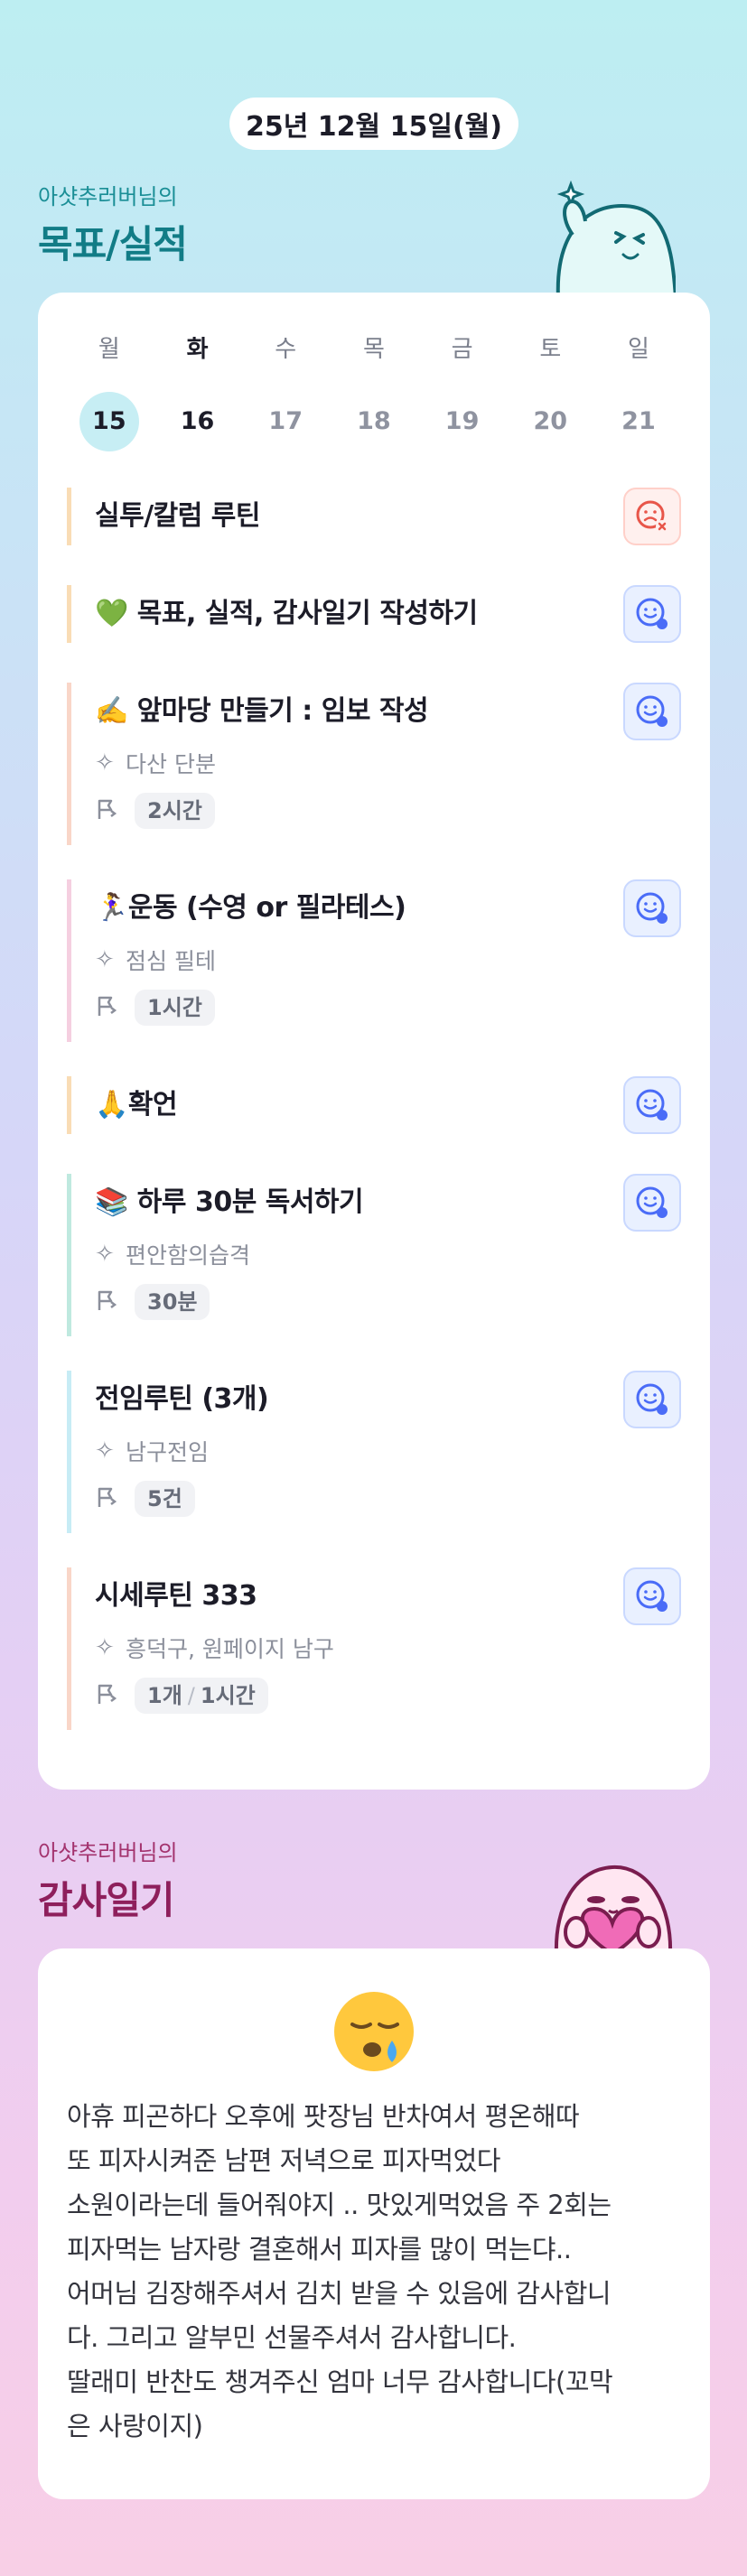  What do you see at coordinates (374, 960) in the screenshot?
I see `goal-item: 🏃‍♀️운동 (수영 or 필라테스) ✧ 점심 필테 1시간` at bounding box center [374, 960].